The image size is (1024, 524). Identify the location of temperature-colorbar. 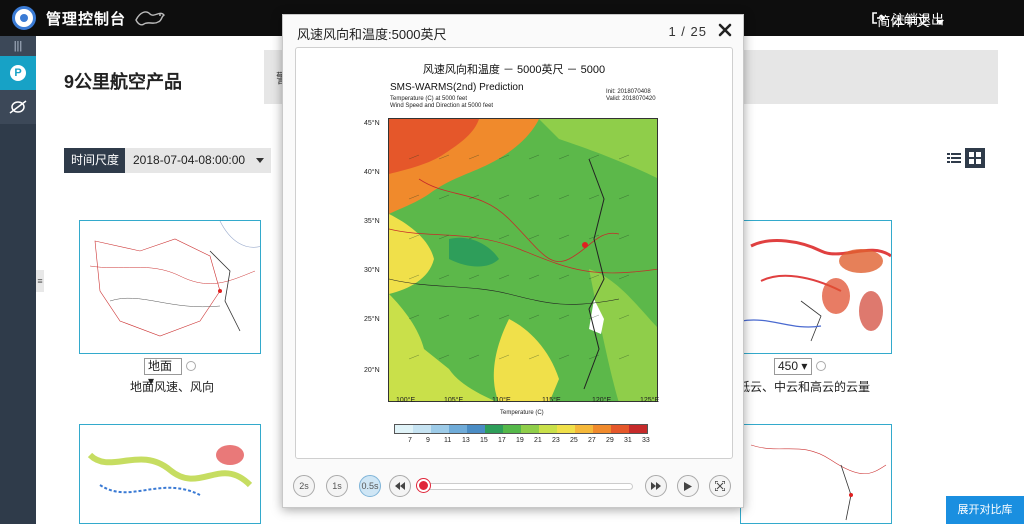
(521, 429).